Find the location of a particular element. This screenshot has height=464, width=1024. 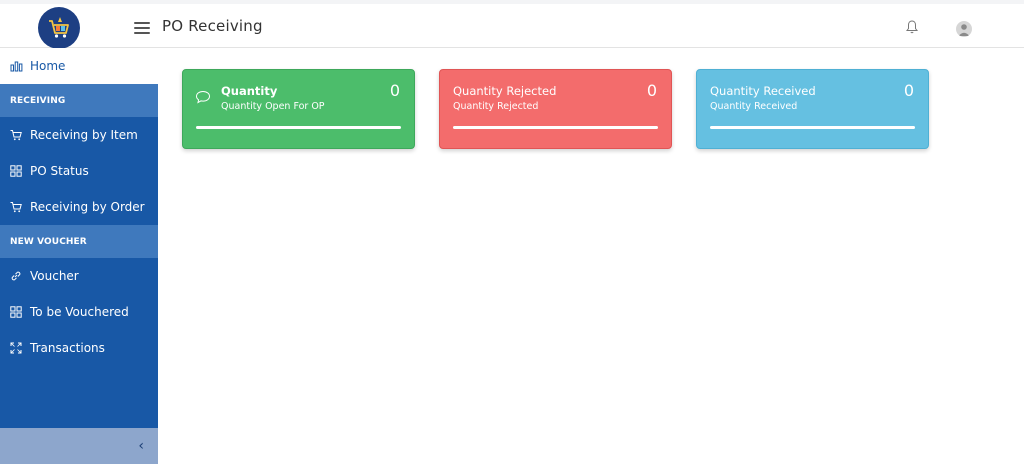

menu-toggle-button is located at coordinates (142, 28).